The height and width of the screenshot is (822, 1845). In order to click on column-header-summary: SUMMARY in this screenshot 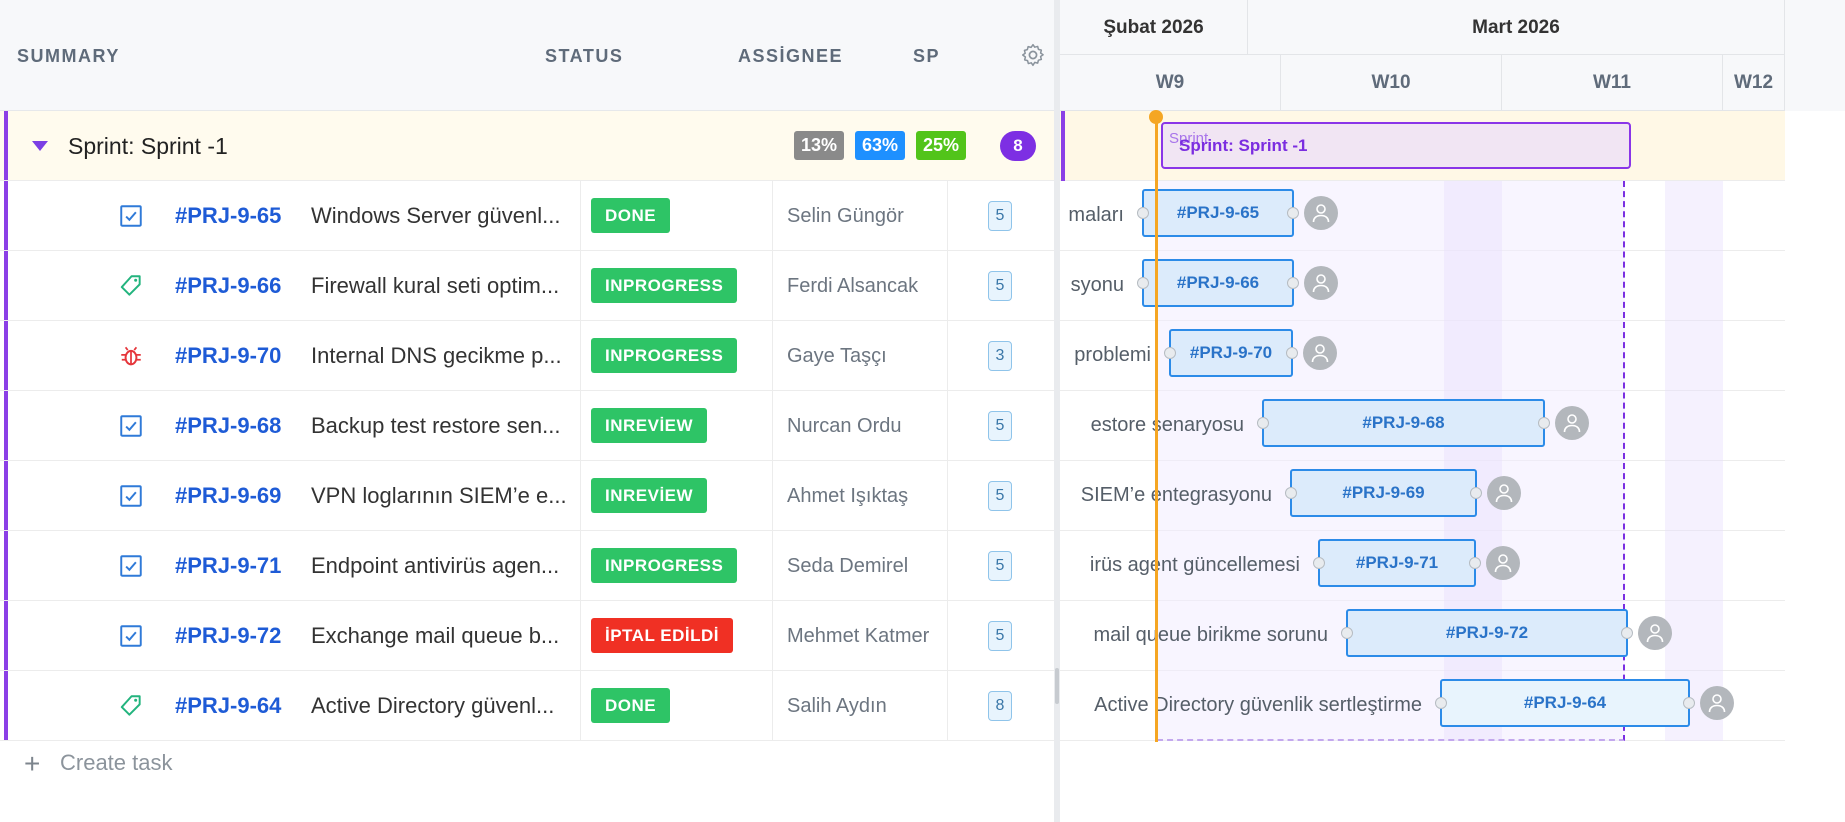, I will do `click(68, 56)`.